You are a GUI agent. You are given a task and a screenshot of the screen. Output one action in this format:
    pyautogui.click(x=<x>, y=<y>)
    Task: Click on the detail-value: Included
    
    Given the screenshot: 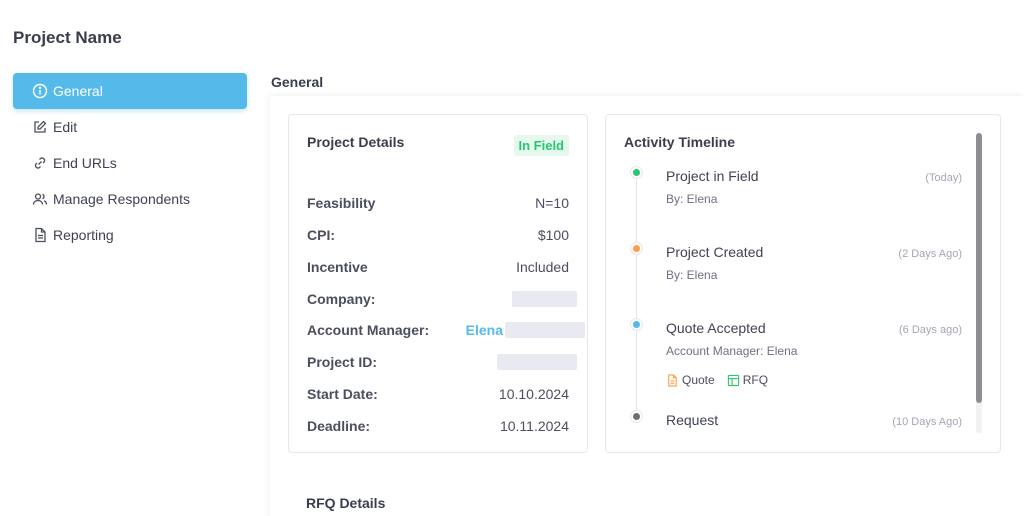 What is the action you would take?
    pyautogui.click(x=542, y=267)
    